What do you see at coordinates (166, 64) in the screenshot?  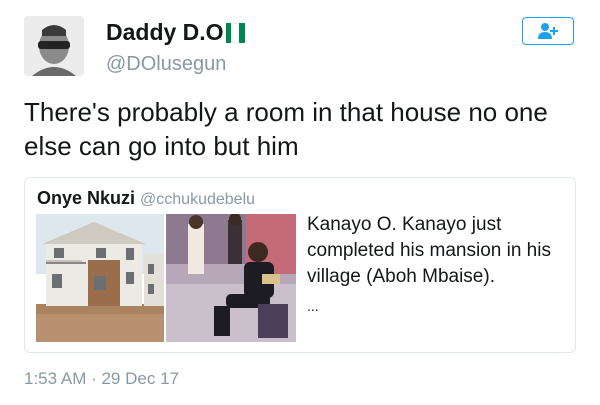 I see `user-handle: @DOlusegun` at bounding box center [166, 64].